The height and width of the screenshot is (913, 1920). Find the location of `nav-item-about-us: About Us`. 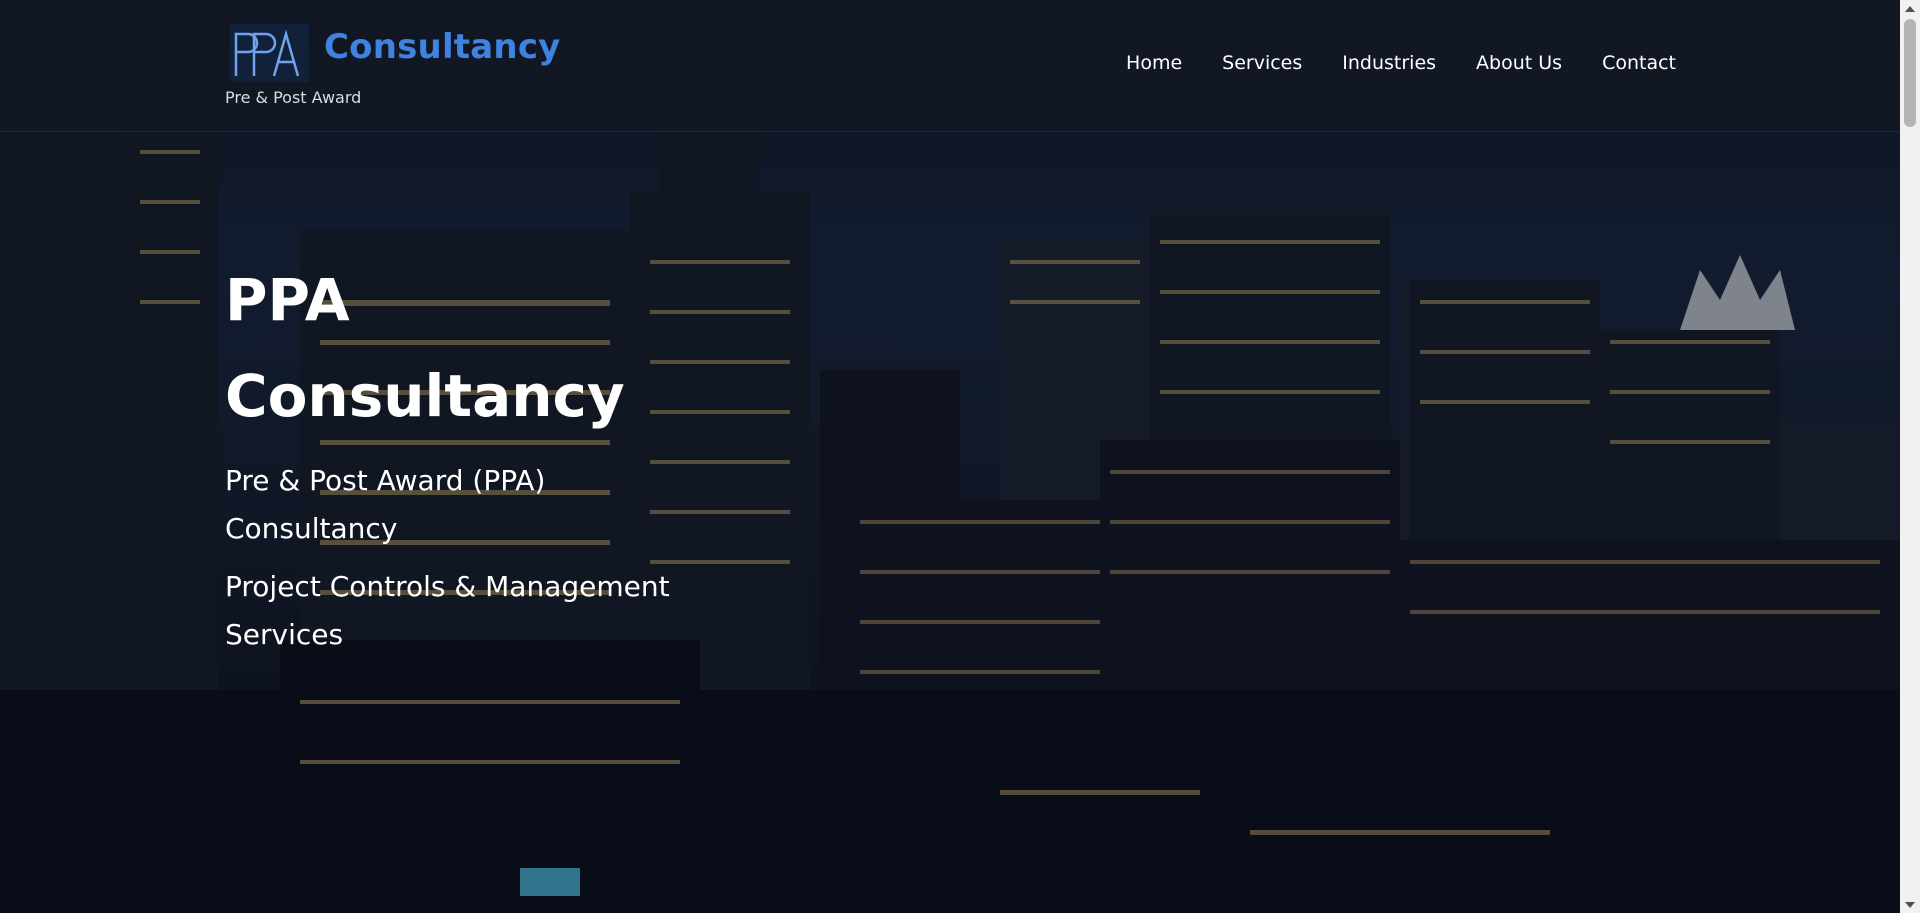

nav-item-about-us: About Us is located at coordinates (1519, 63).